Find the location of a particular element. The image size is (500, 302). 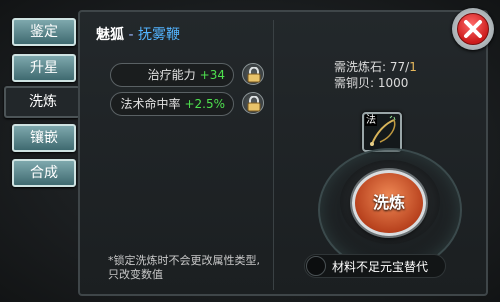

substitute-checkbox is located at coordinates (316, 266).